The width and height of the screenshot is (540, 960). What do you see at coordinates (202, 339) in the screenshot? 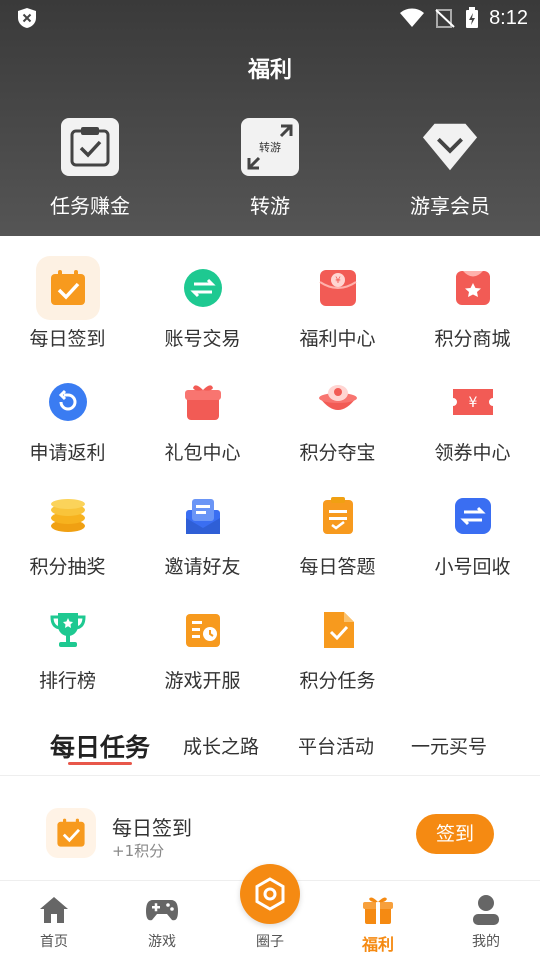
I see `grid-item-label: 账号交易` at bounding box center [202, 339].